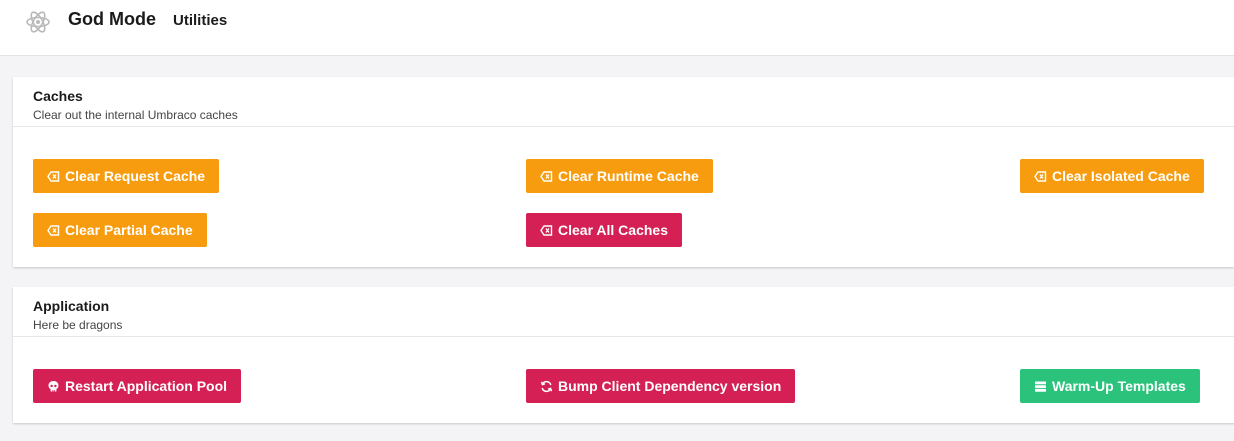  Describe the element at coordinates (135, 115) in the screenshot. I see `caches-panel-description: Clear out the internal Umbraco caches` at that location.